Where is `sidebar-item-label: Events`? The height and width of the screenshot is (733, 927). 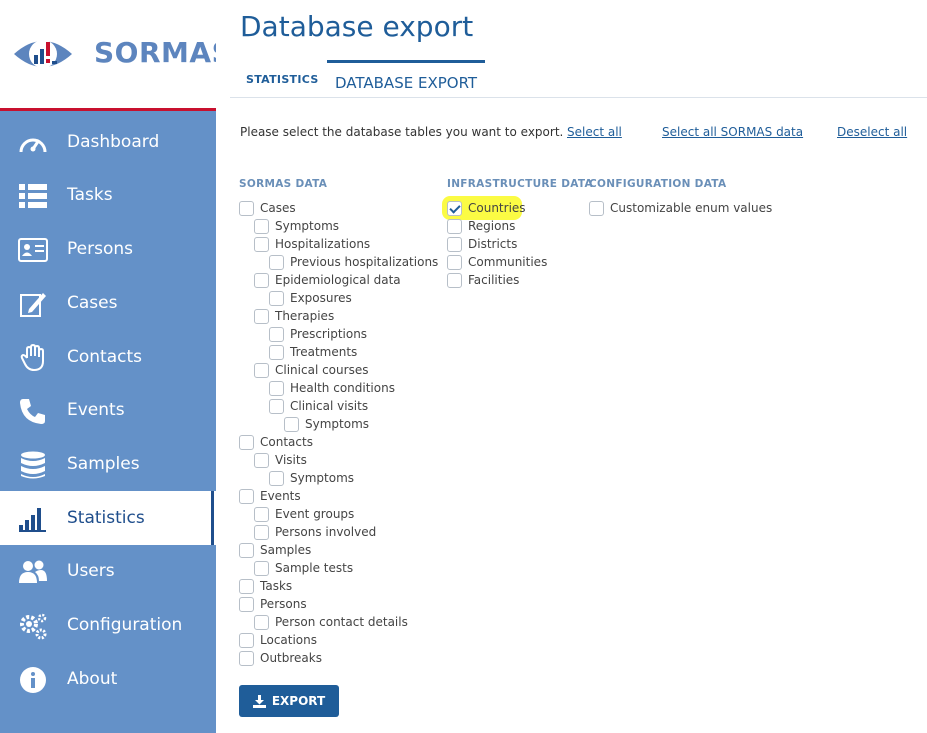 sidebar-item-label: Events is located at coordinates (96, 410).